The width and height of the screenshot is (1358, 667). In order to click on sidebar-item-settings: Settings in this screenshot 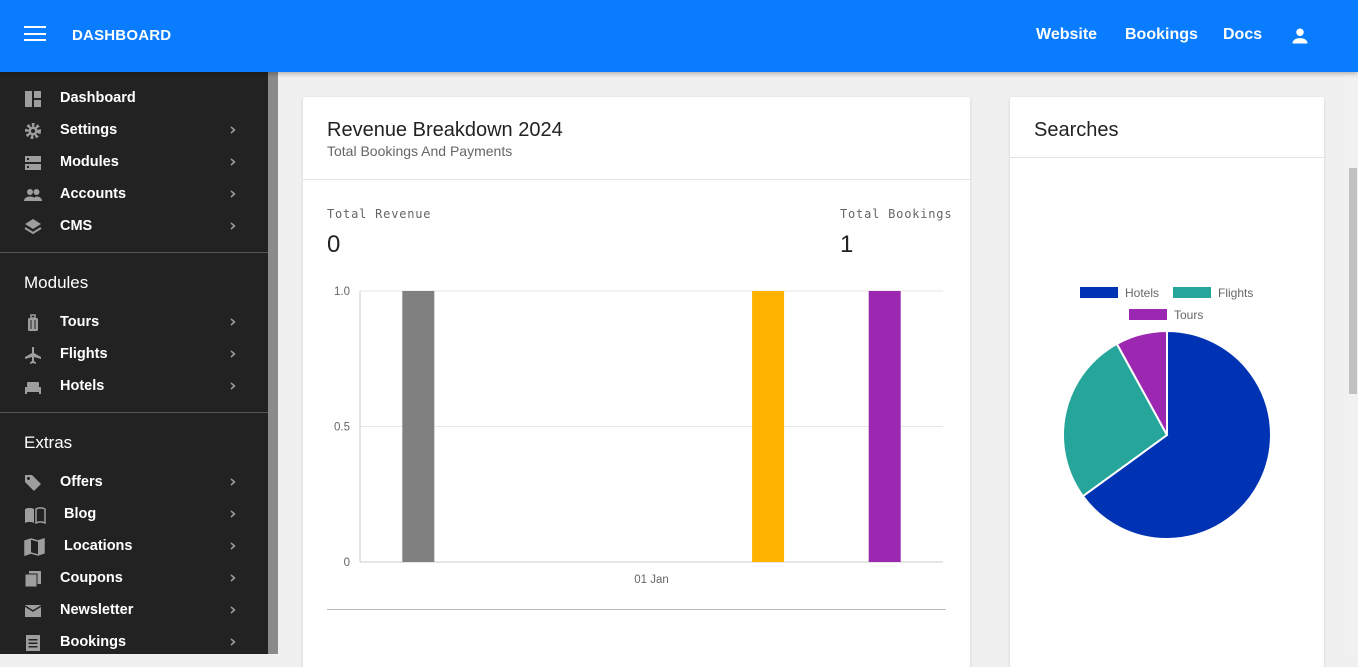, I will do `click(134, 131)`.